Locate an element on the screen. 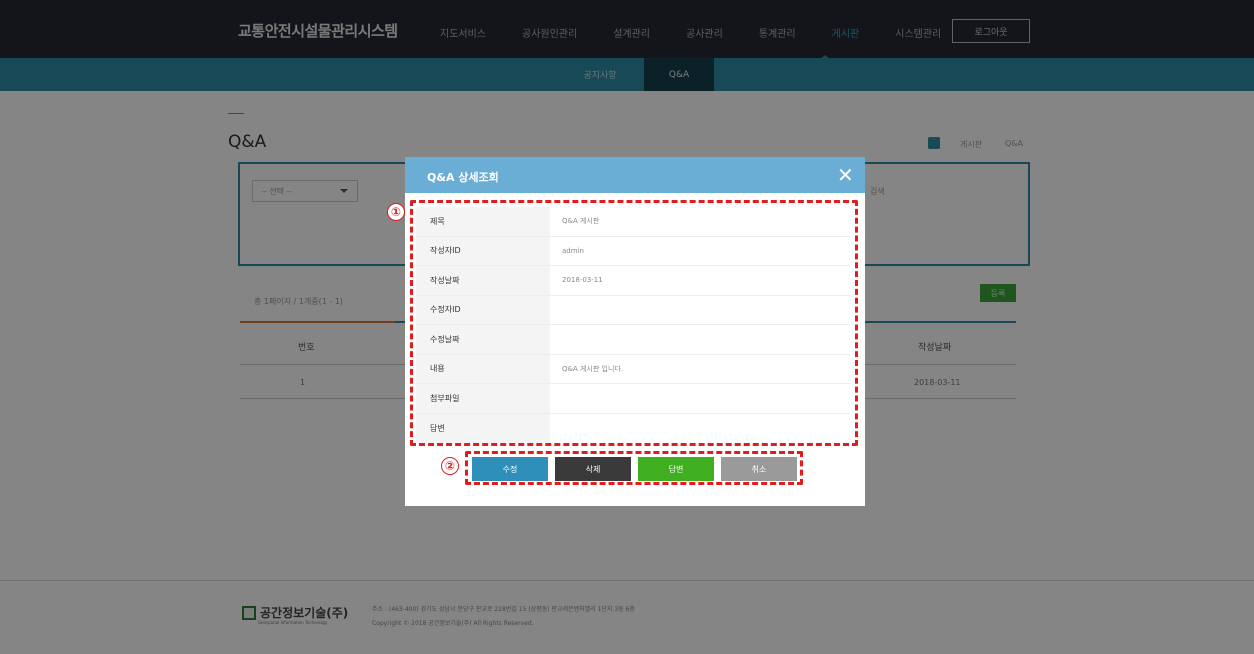 The image size is (1254, 654). answer-button: 답변 is located at coordinates (676, 469).